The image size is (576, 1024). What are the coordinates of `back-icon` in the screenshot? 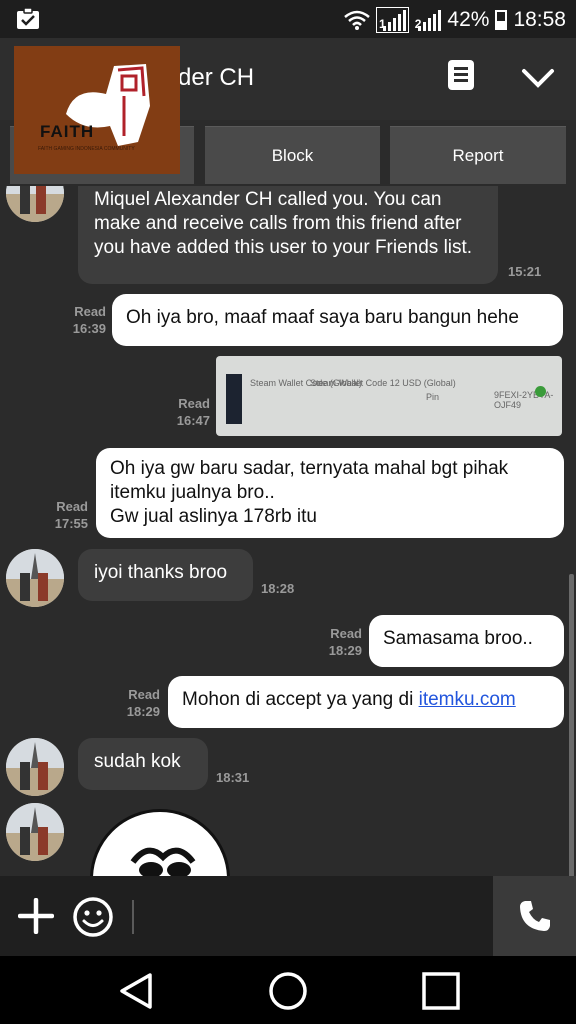 It's located at (137, 991).